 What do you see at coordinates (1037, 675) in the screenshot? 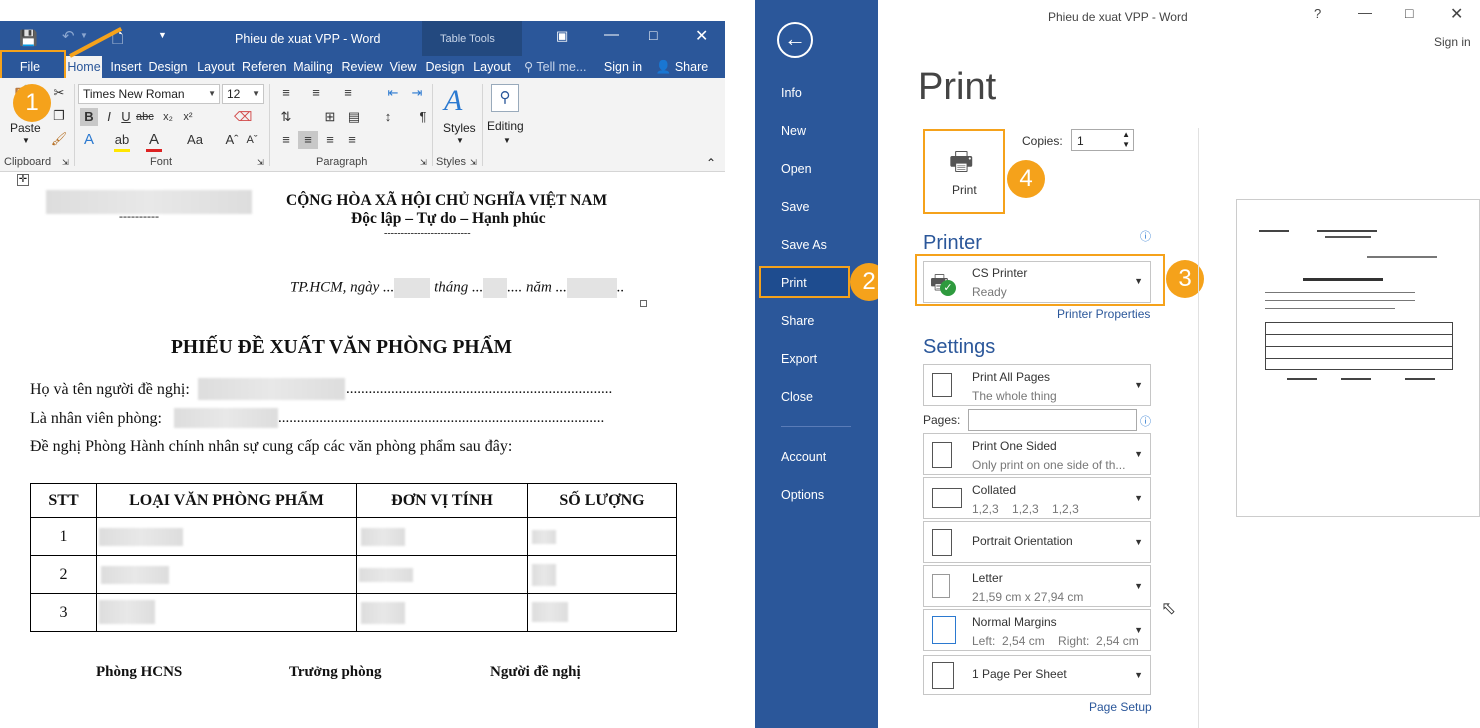
I see `pages-per-sheet-select: 1 Page Per Sheet ▼` at bounding box center [1037, 675].